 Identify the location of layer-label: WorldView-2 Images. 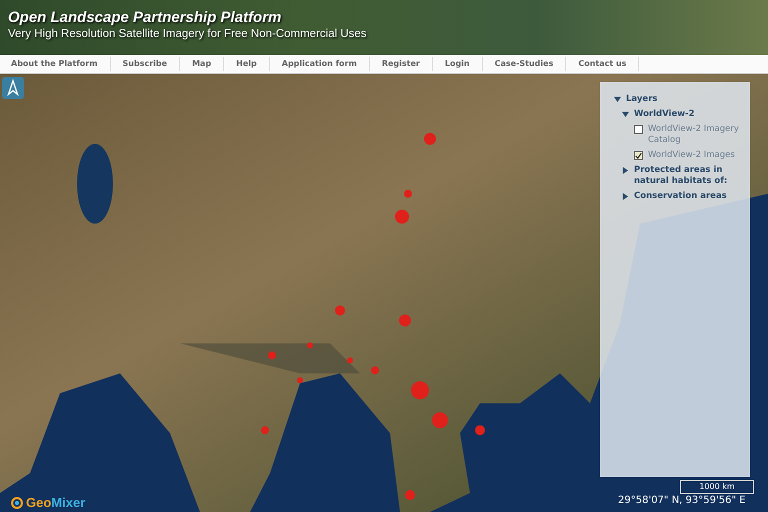
(691, 155).